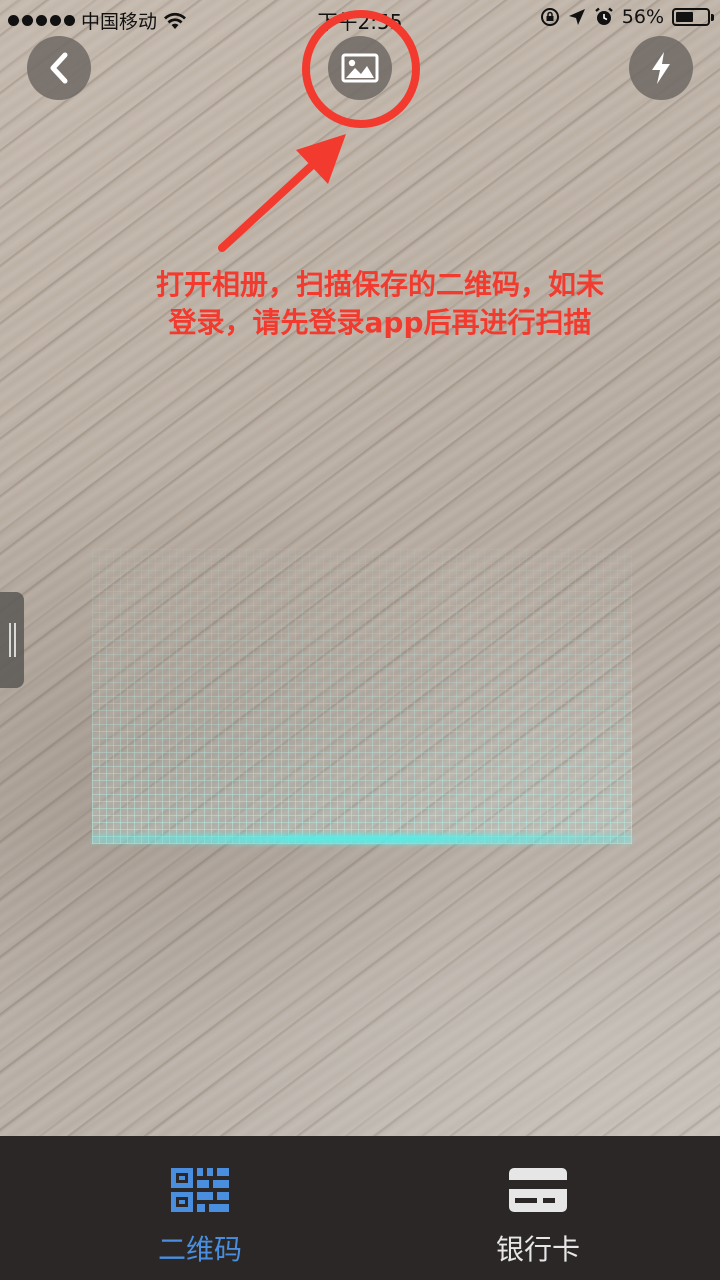 This screenshot has width=720, height=1280. Describe the element at coordinates (361, 69) in the screenshot. I see `annotation-highlight-circle` at that location.